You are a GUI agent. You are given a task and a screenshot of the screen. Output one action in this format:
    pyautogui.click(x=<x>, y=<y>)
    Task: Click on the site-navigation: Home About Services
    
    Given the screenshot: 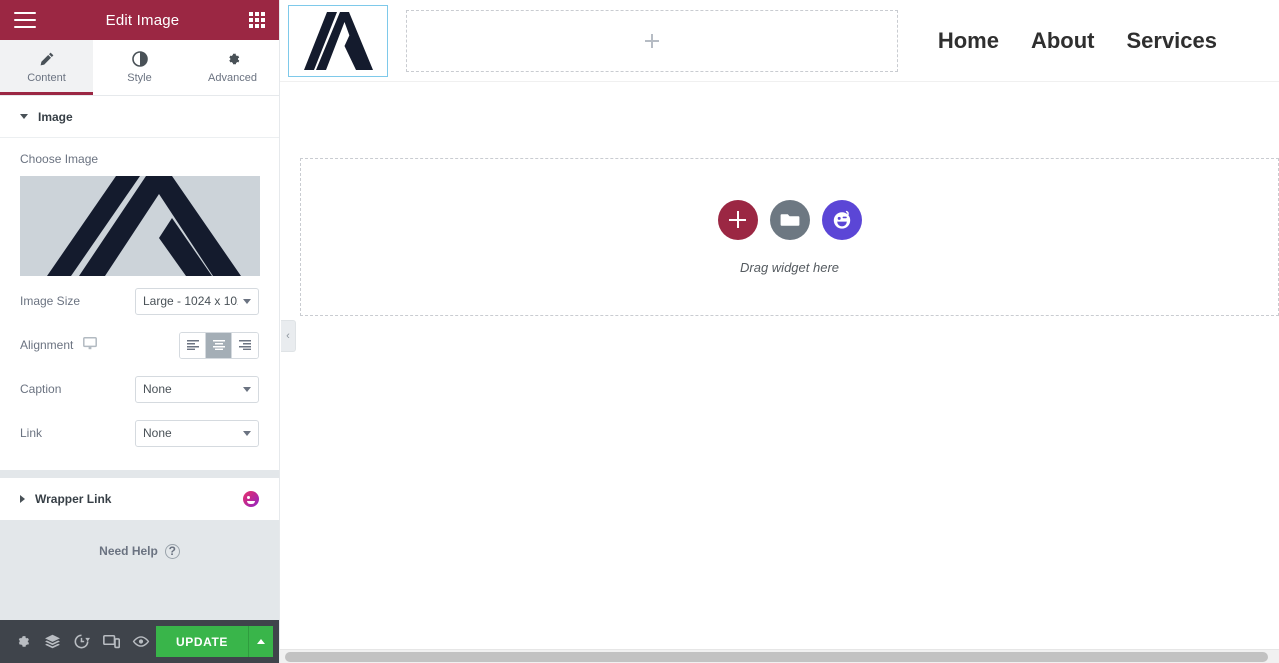 What is the action you would take?
    pyautogui.click(x=1108, y=41)
    